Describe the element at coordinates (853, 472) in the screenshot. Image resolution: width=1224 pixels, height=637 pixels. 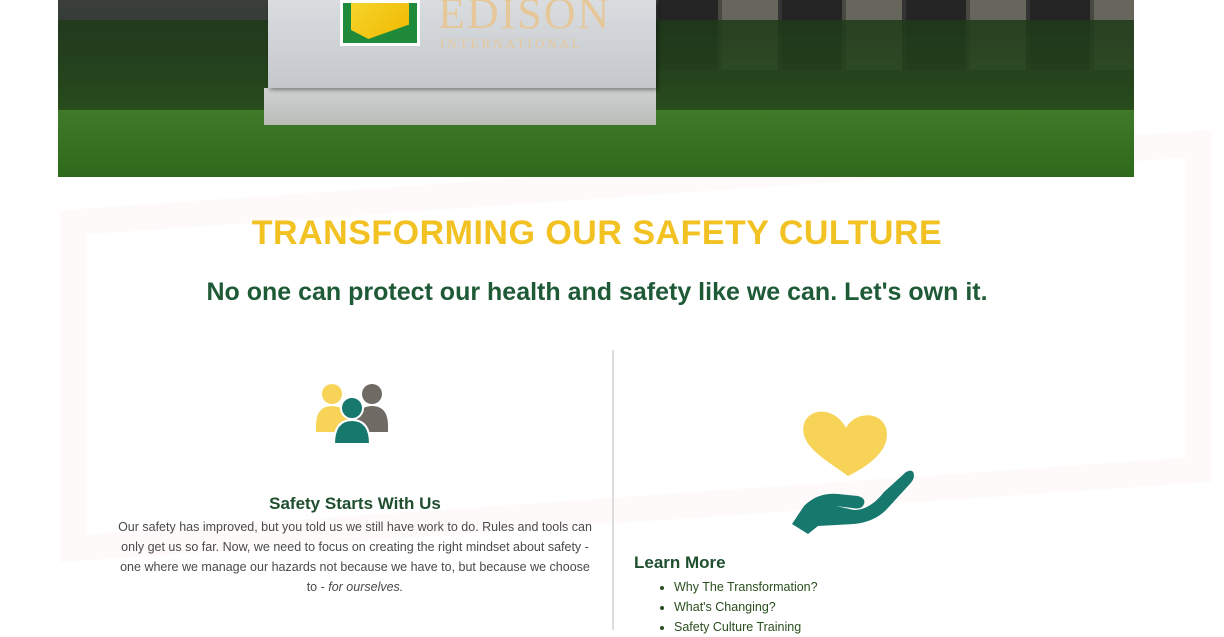
I see `heart-in-hand-icon` at that location.